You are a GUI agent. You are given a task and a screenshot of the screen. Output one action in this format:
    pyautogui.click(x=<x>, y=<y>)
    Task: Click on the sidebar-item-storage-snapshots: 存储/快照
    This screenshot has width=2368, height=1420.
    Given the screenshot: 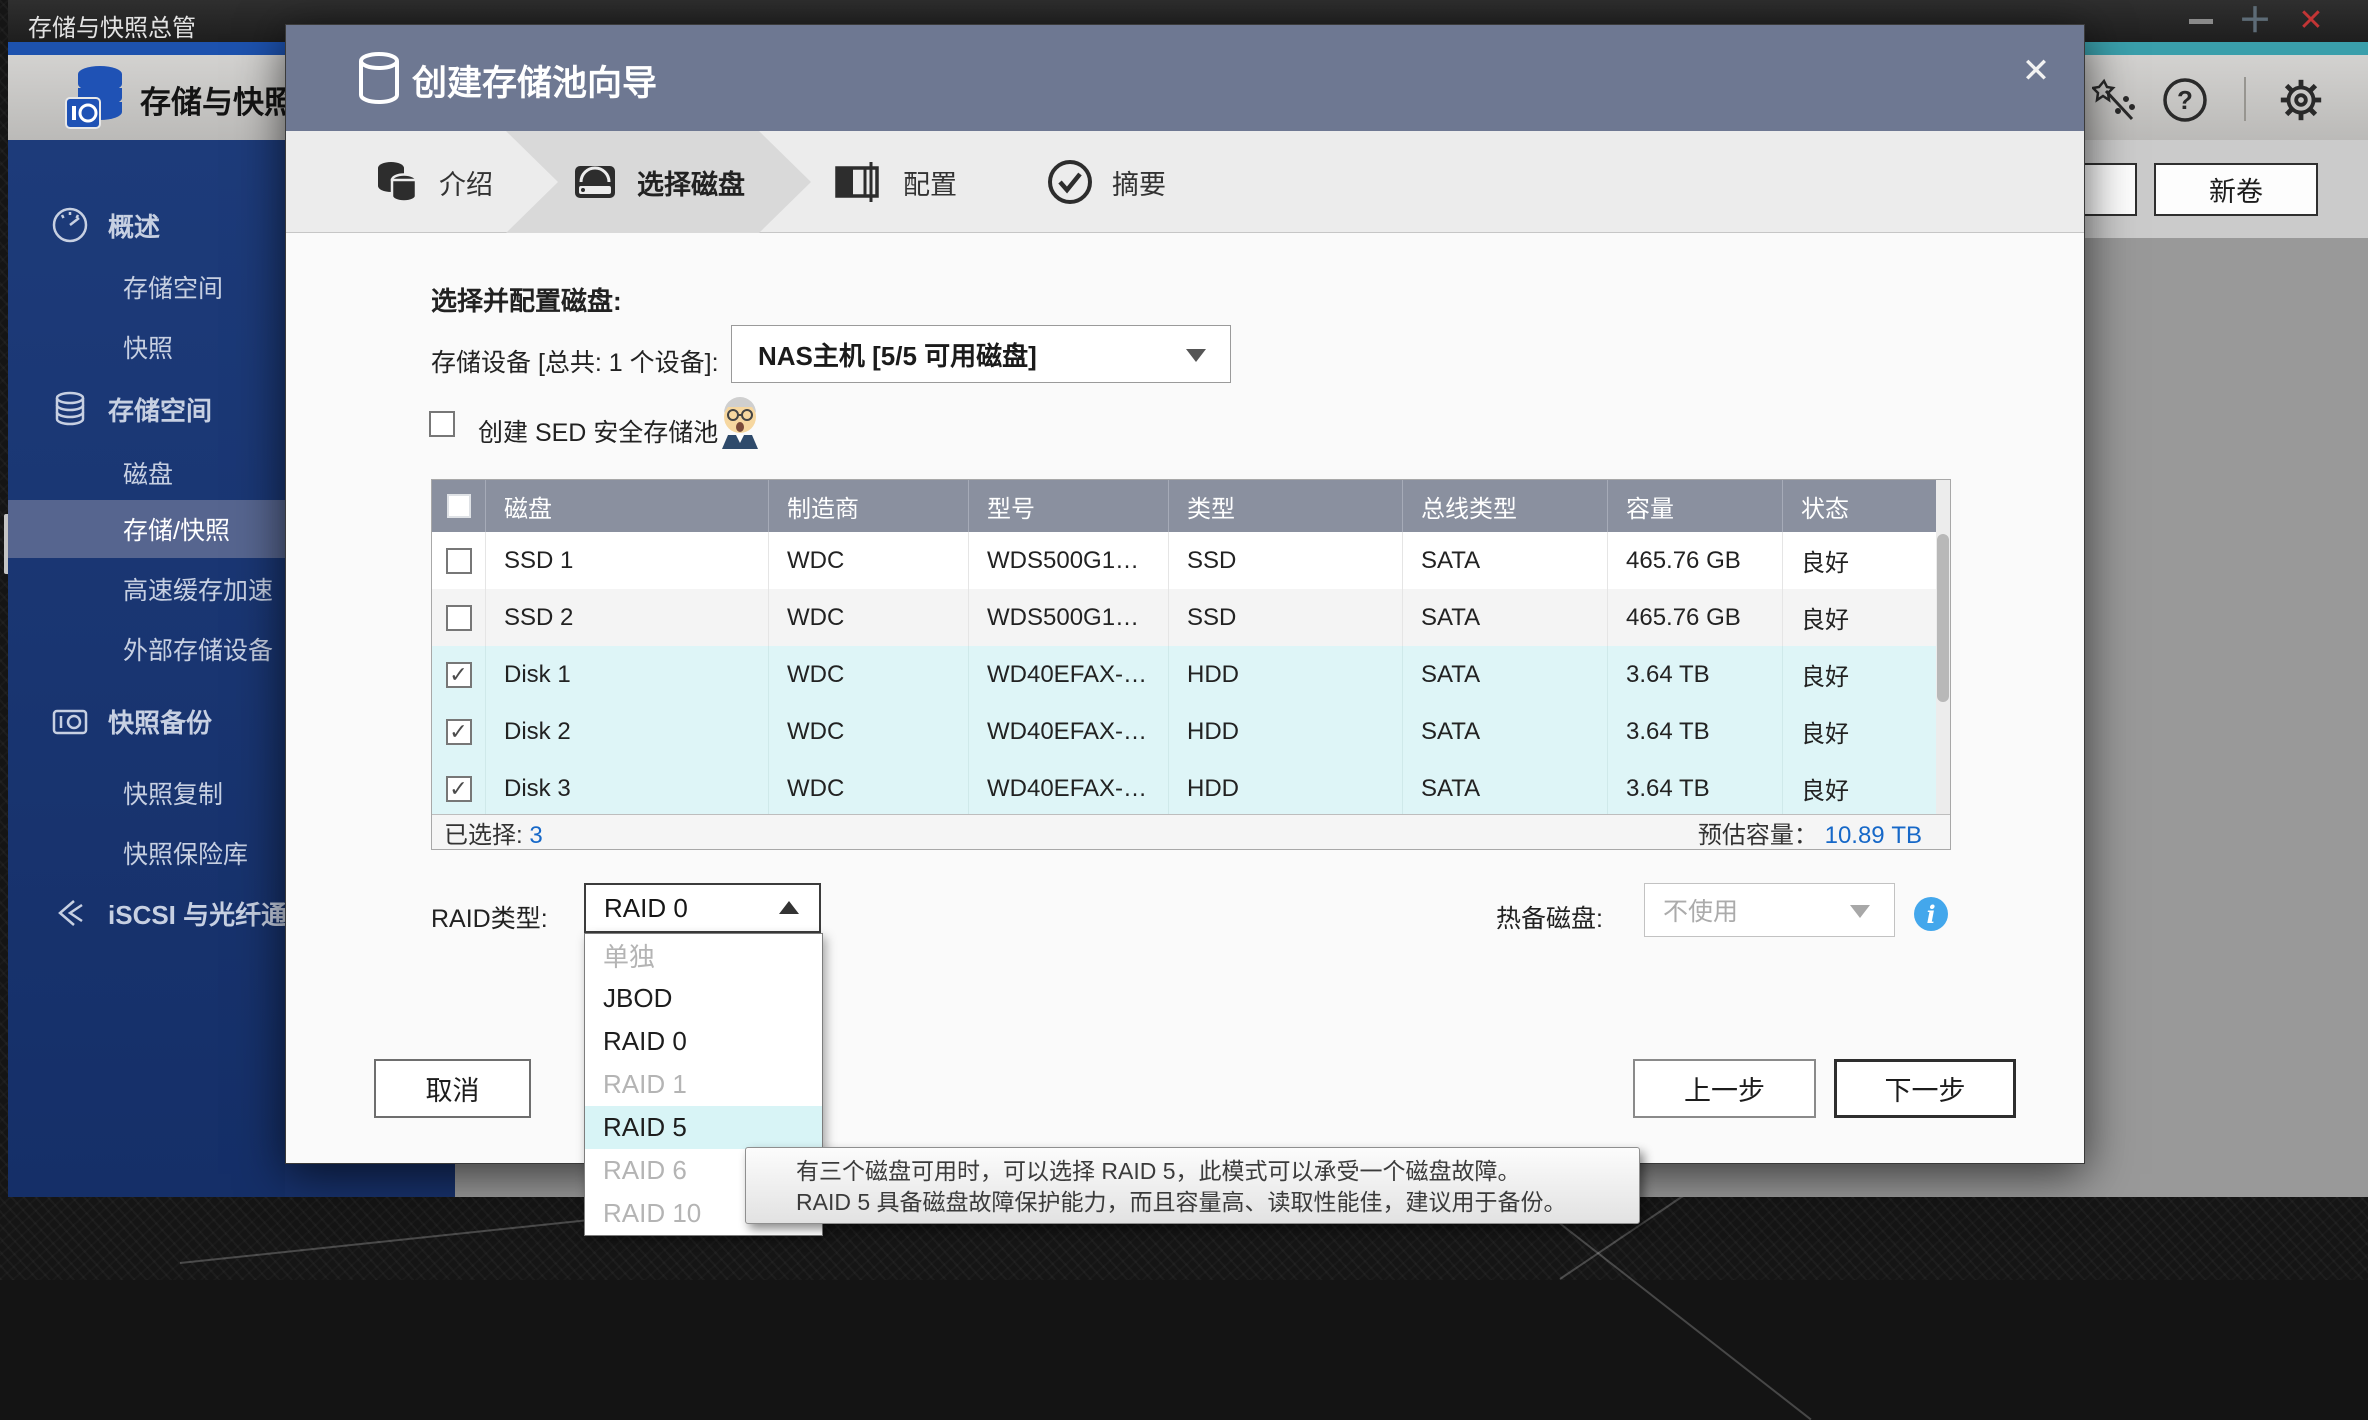 What is the action you would take?
    pyautogui.click(x=146, y=529)
    